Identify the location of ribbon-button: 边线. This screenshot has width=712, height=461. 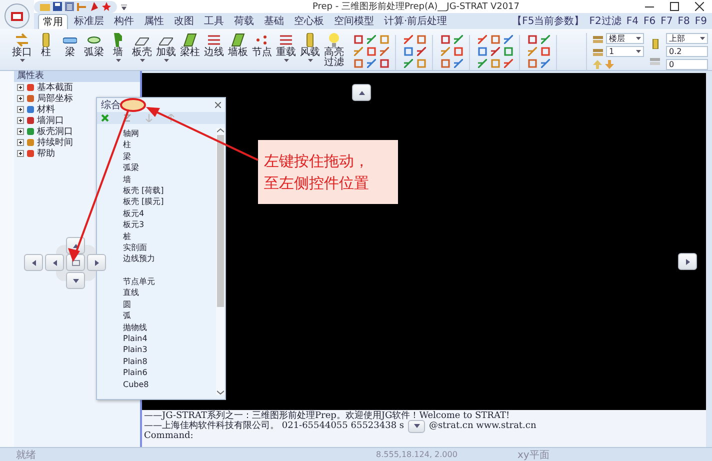
(214, 51).